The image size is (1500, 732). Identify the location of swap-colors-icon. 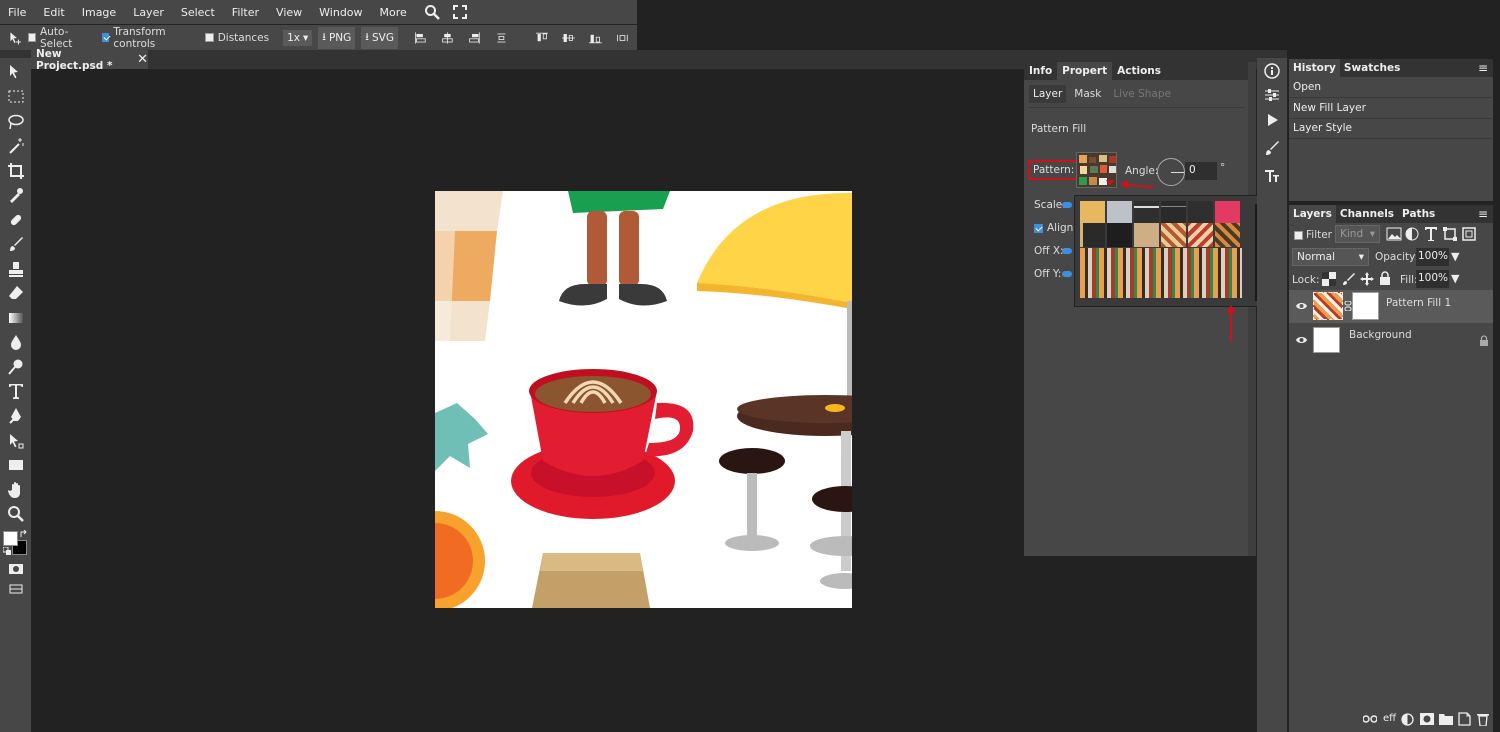
(24, 534).